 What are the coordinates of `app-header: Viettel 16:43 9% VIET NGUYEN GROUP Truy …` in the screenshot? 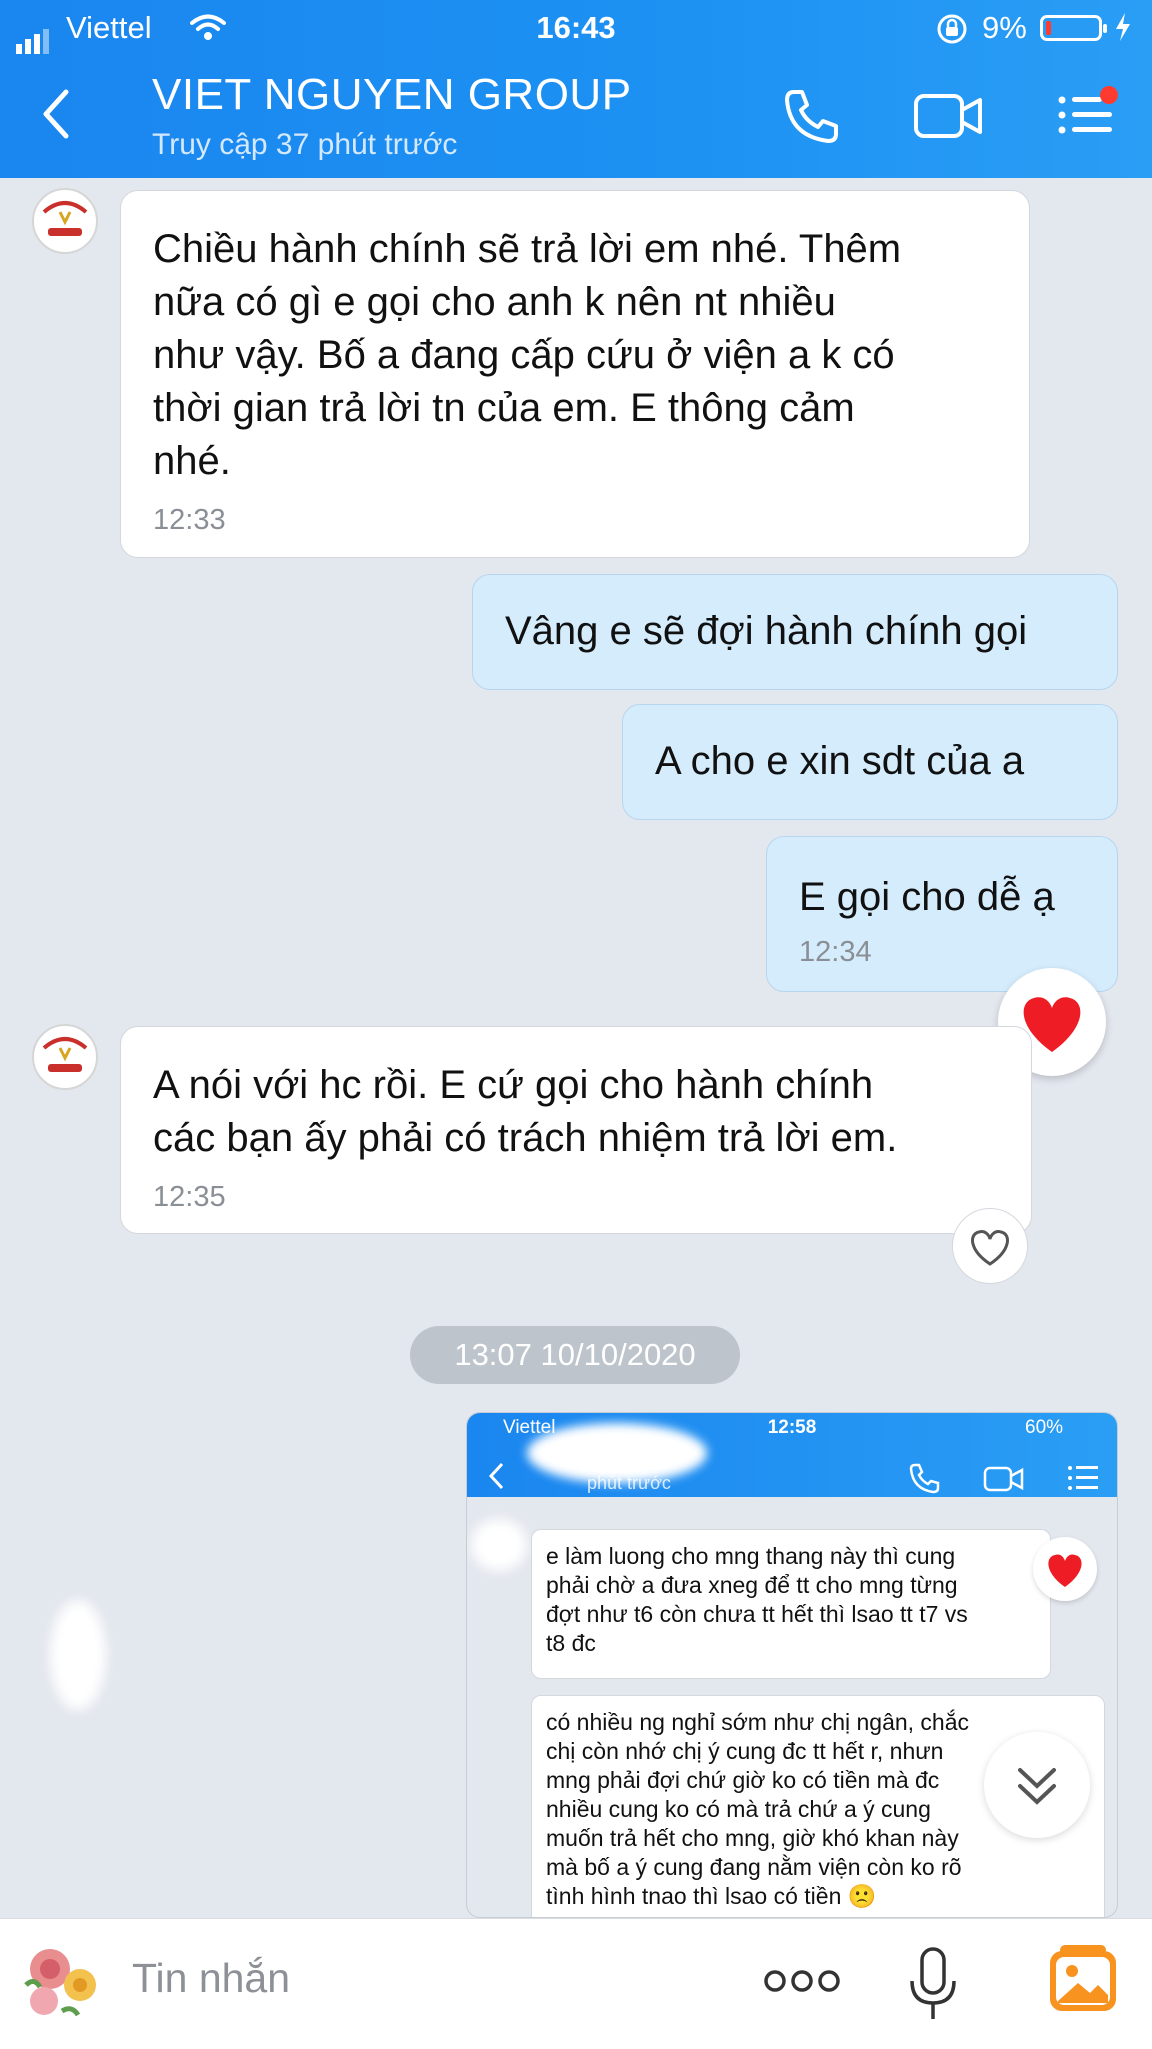 It's located at (576, 89).